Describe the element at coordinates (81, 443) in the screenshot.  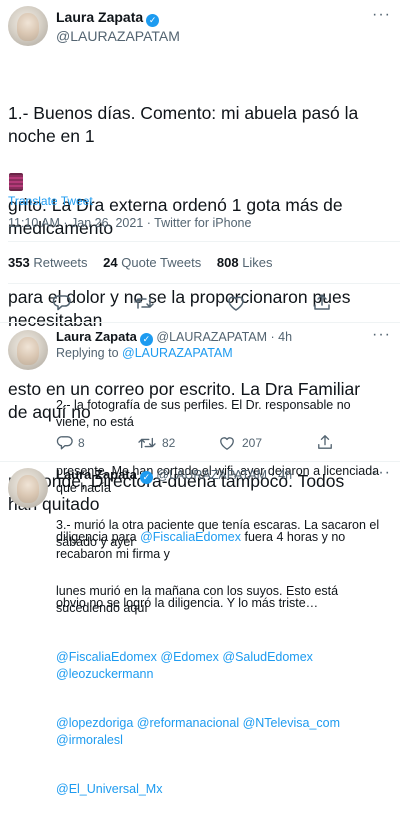
I see `reply-count: 8` at that location.